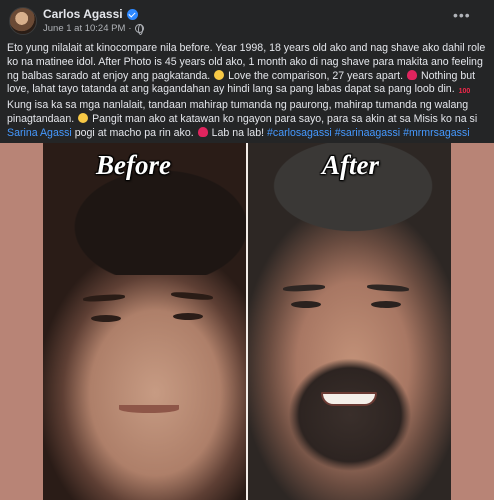 Image resolution: width=494 pixels, height=500 pixels. Describe the element at coordinates (106, 318) in the screenshot. I see `before-left-eye` at that location.